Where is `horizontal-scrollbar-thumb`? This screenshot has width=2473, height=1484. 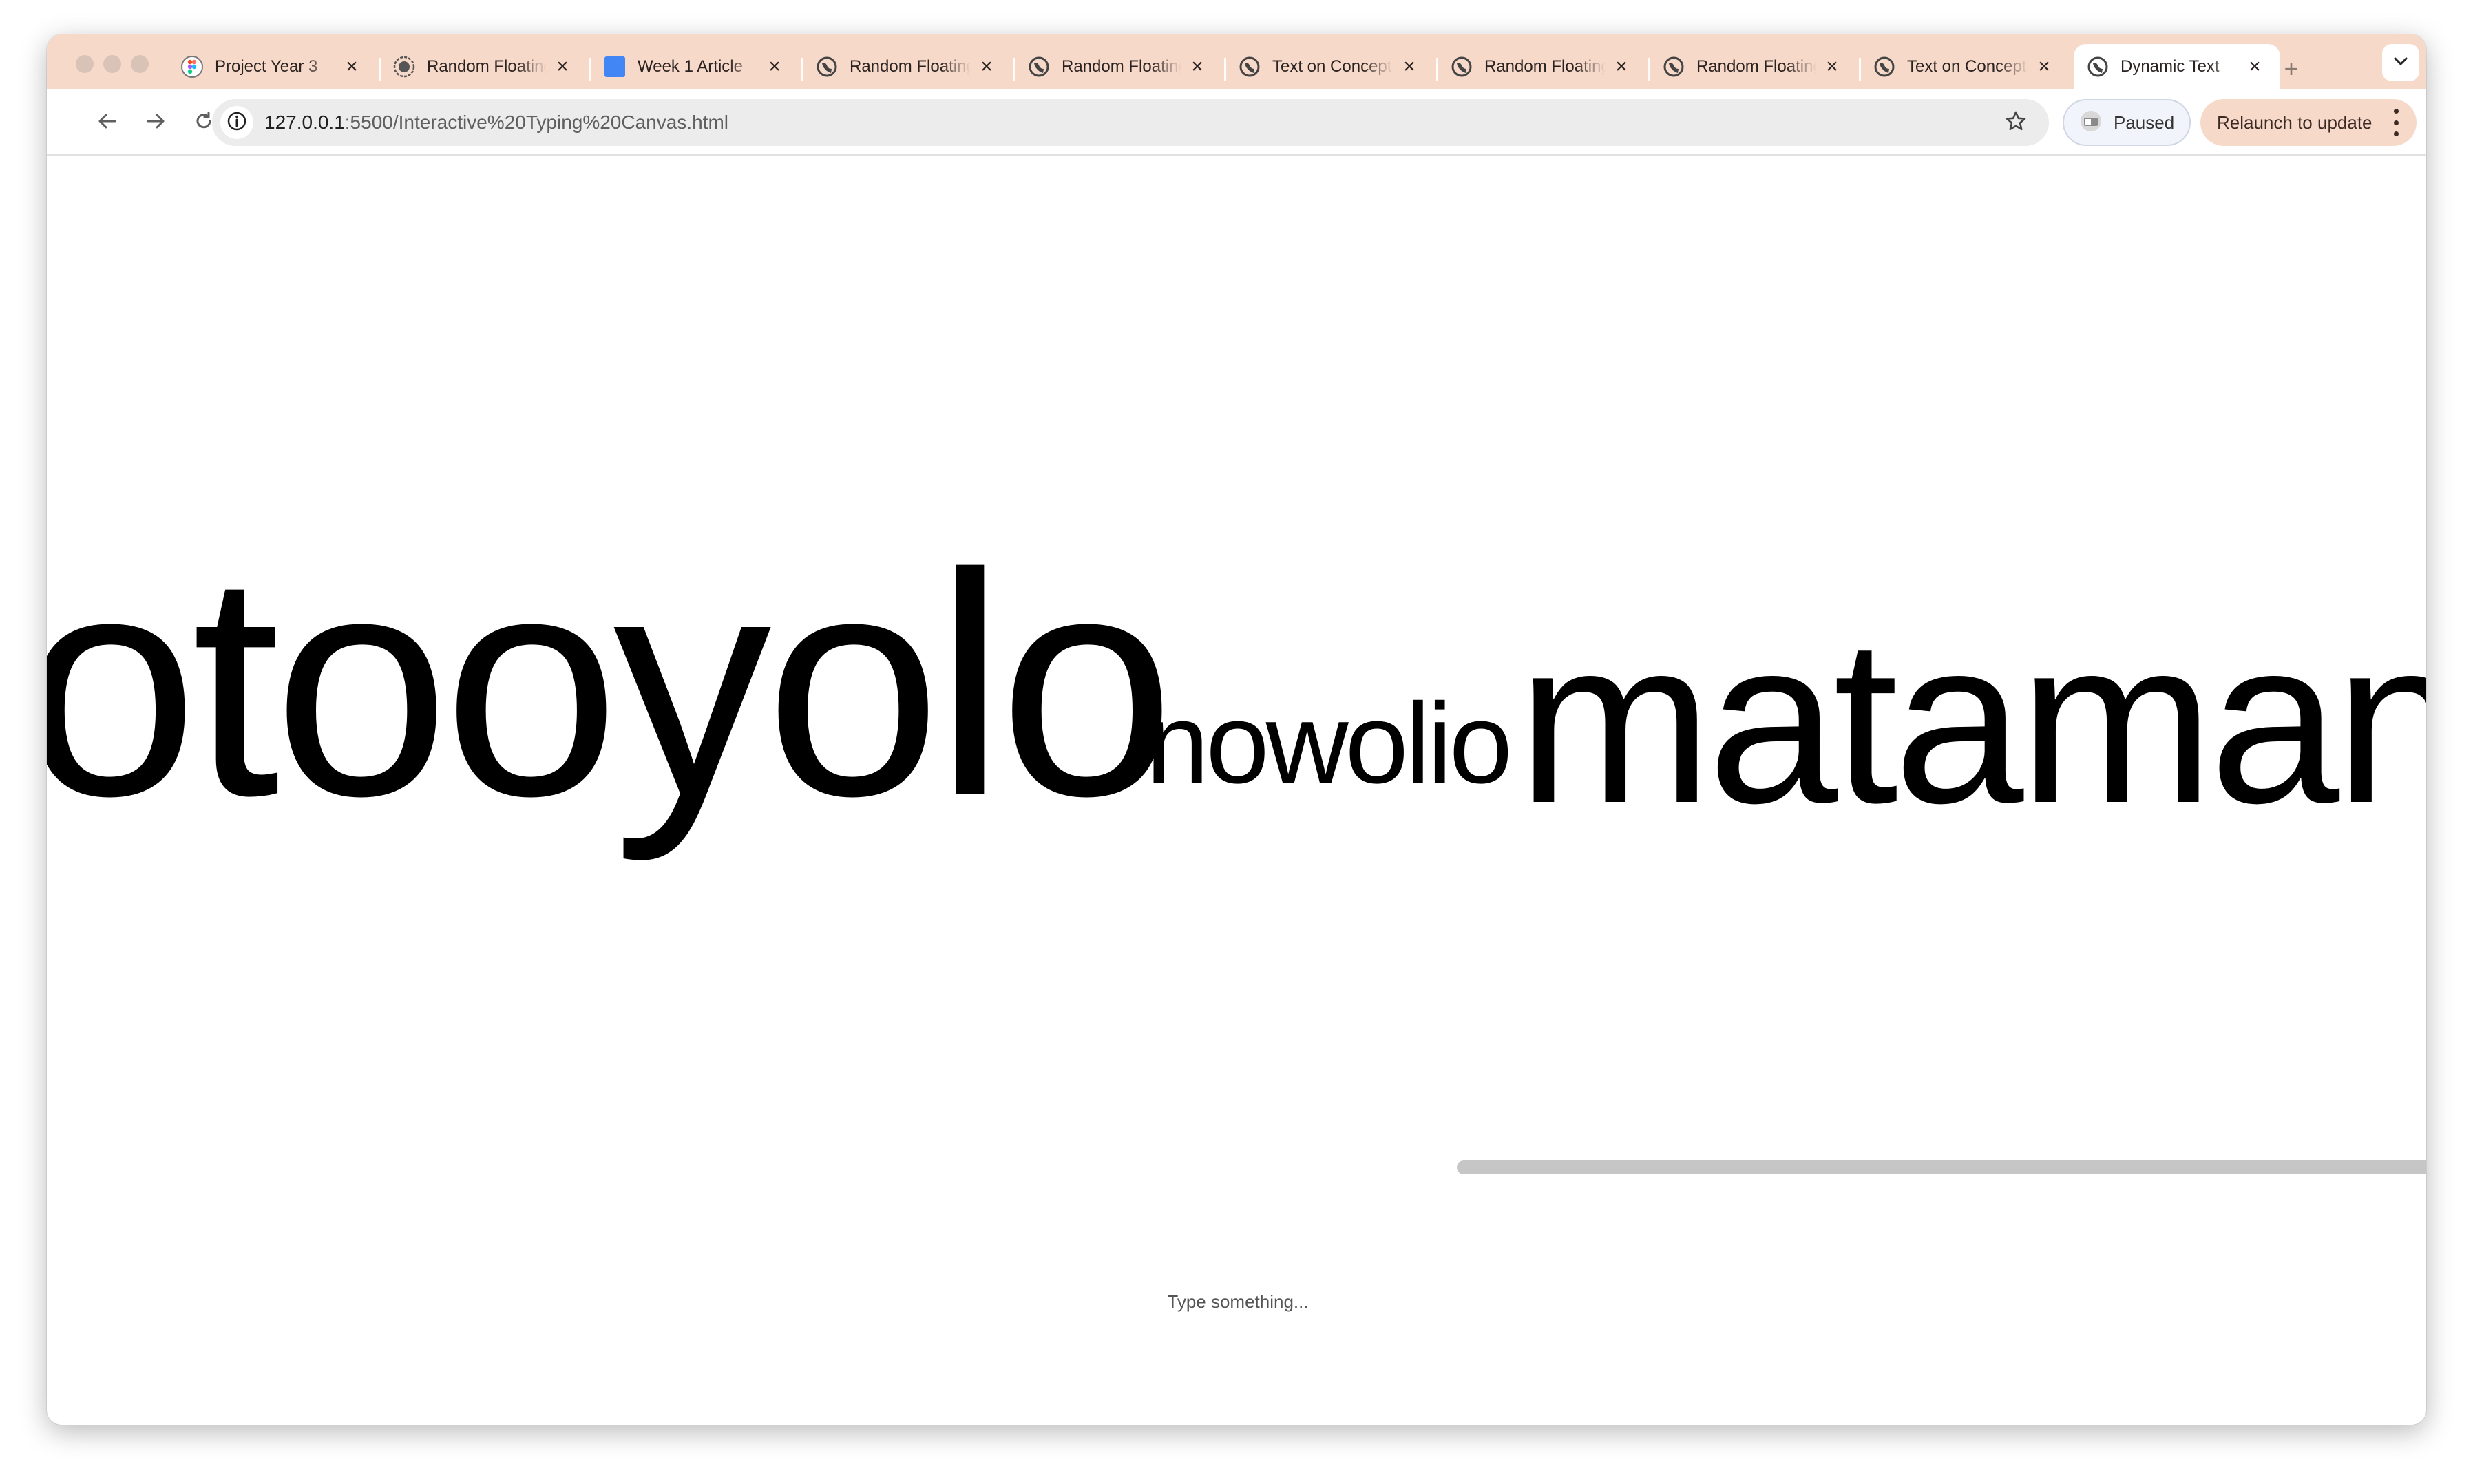 horizontal-scrollbar-thumb is located at coordinates (1941, 1167).